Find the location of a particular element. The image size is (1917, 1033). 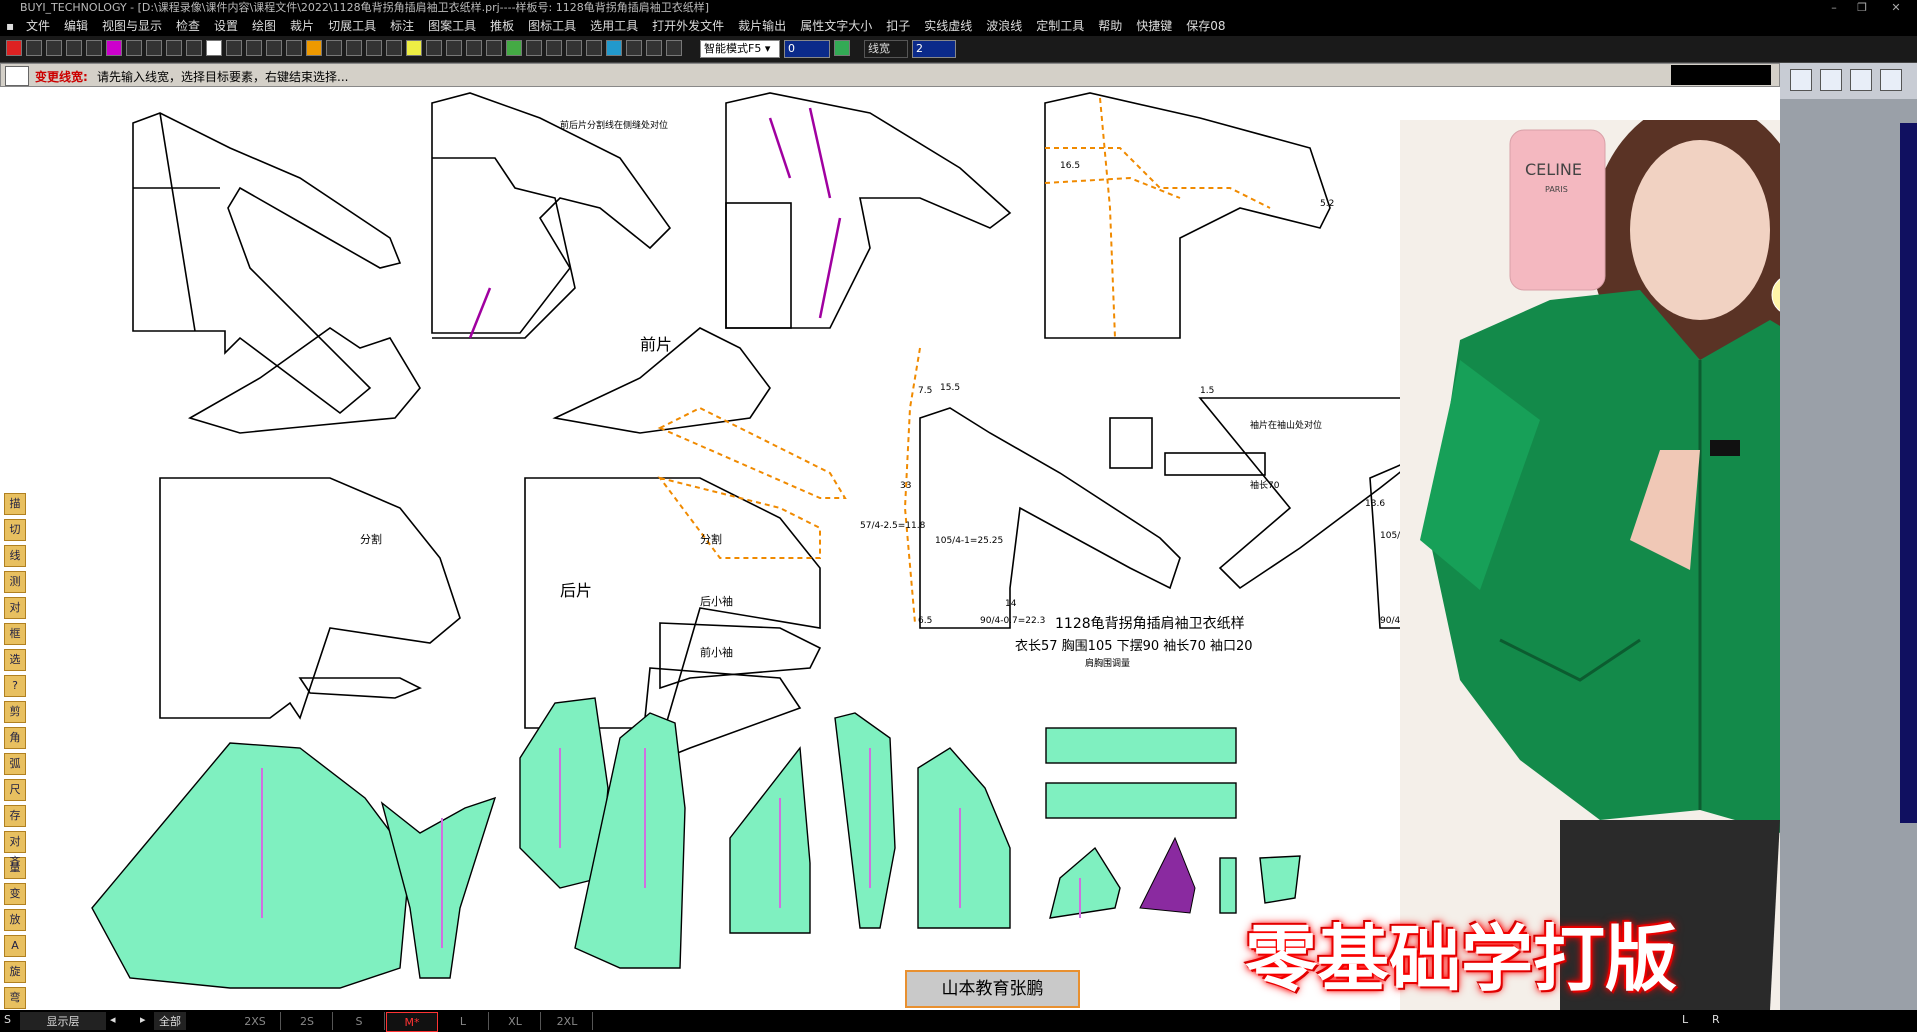

value-input: 0 is located at coordinates (807, 49).